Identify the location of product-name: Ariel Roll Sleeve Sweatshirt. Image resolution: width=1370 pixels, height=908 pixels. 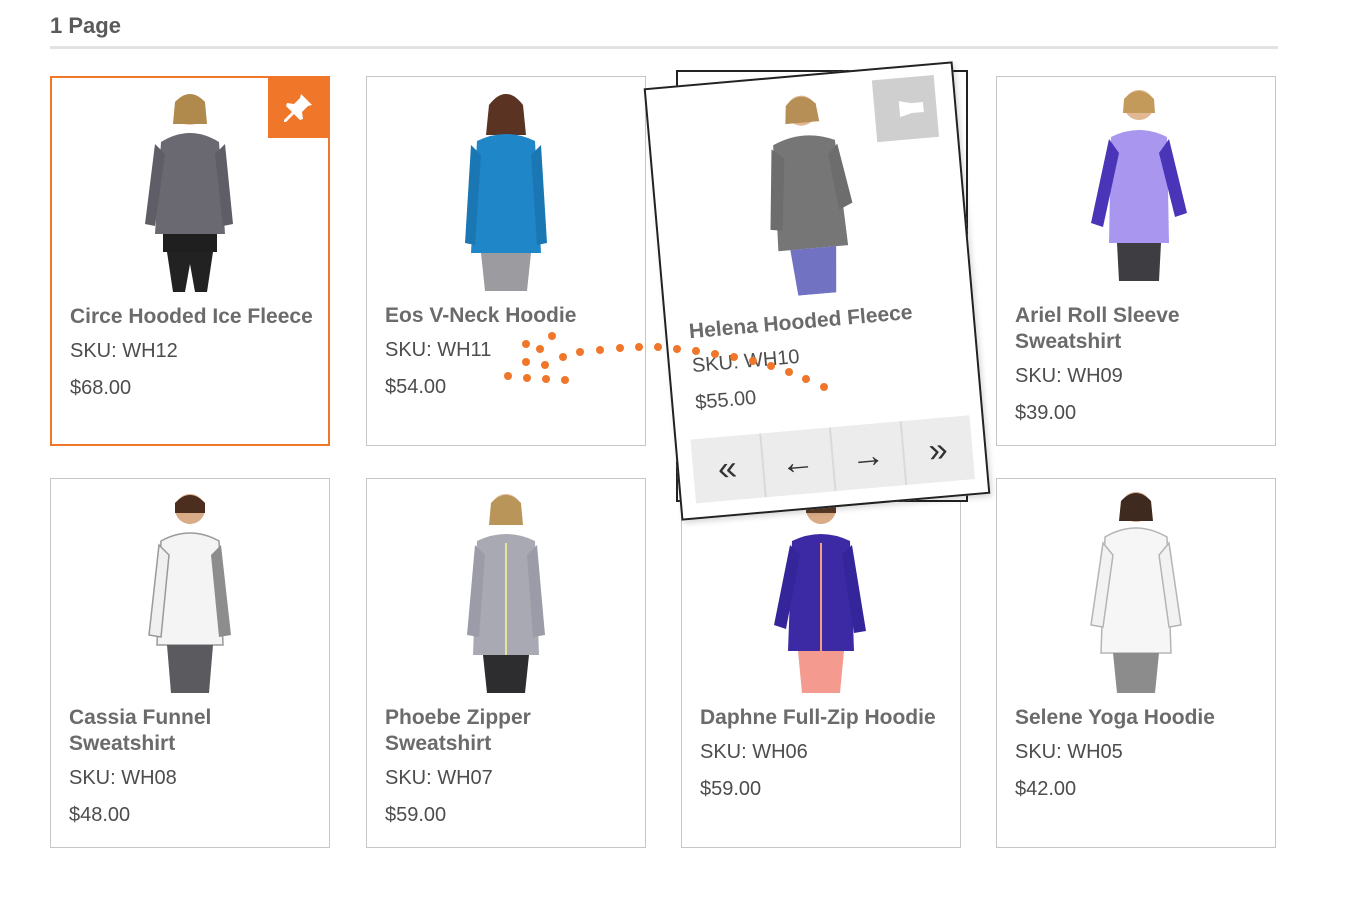
(1138, 329).